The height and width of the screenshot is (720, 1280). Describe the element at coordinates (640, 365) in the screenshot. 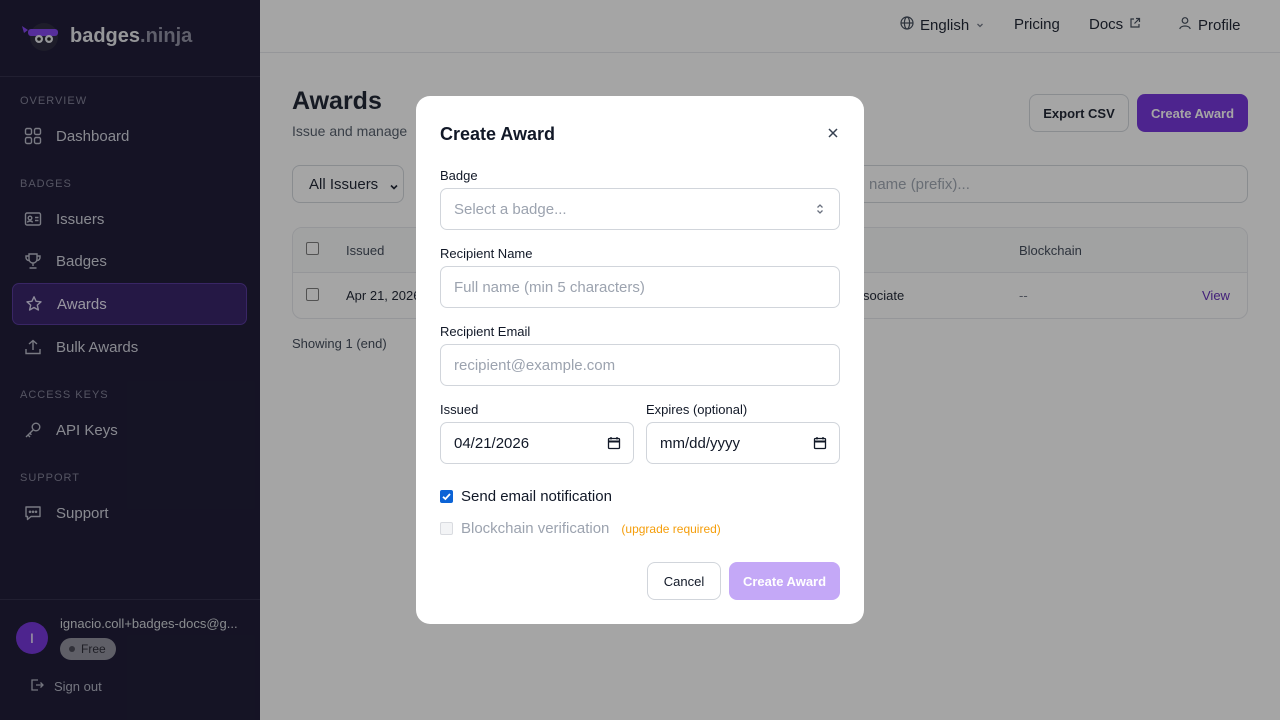

I see `recipient-email-input: recipient@example.com` at that location.